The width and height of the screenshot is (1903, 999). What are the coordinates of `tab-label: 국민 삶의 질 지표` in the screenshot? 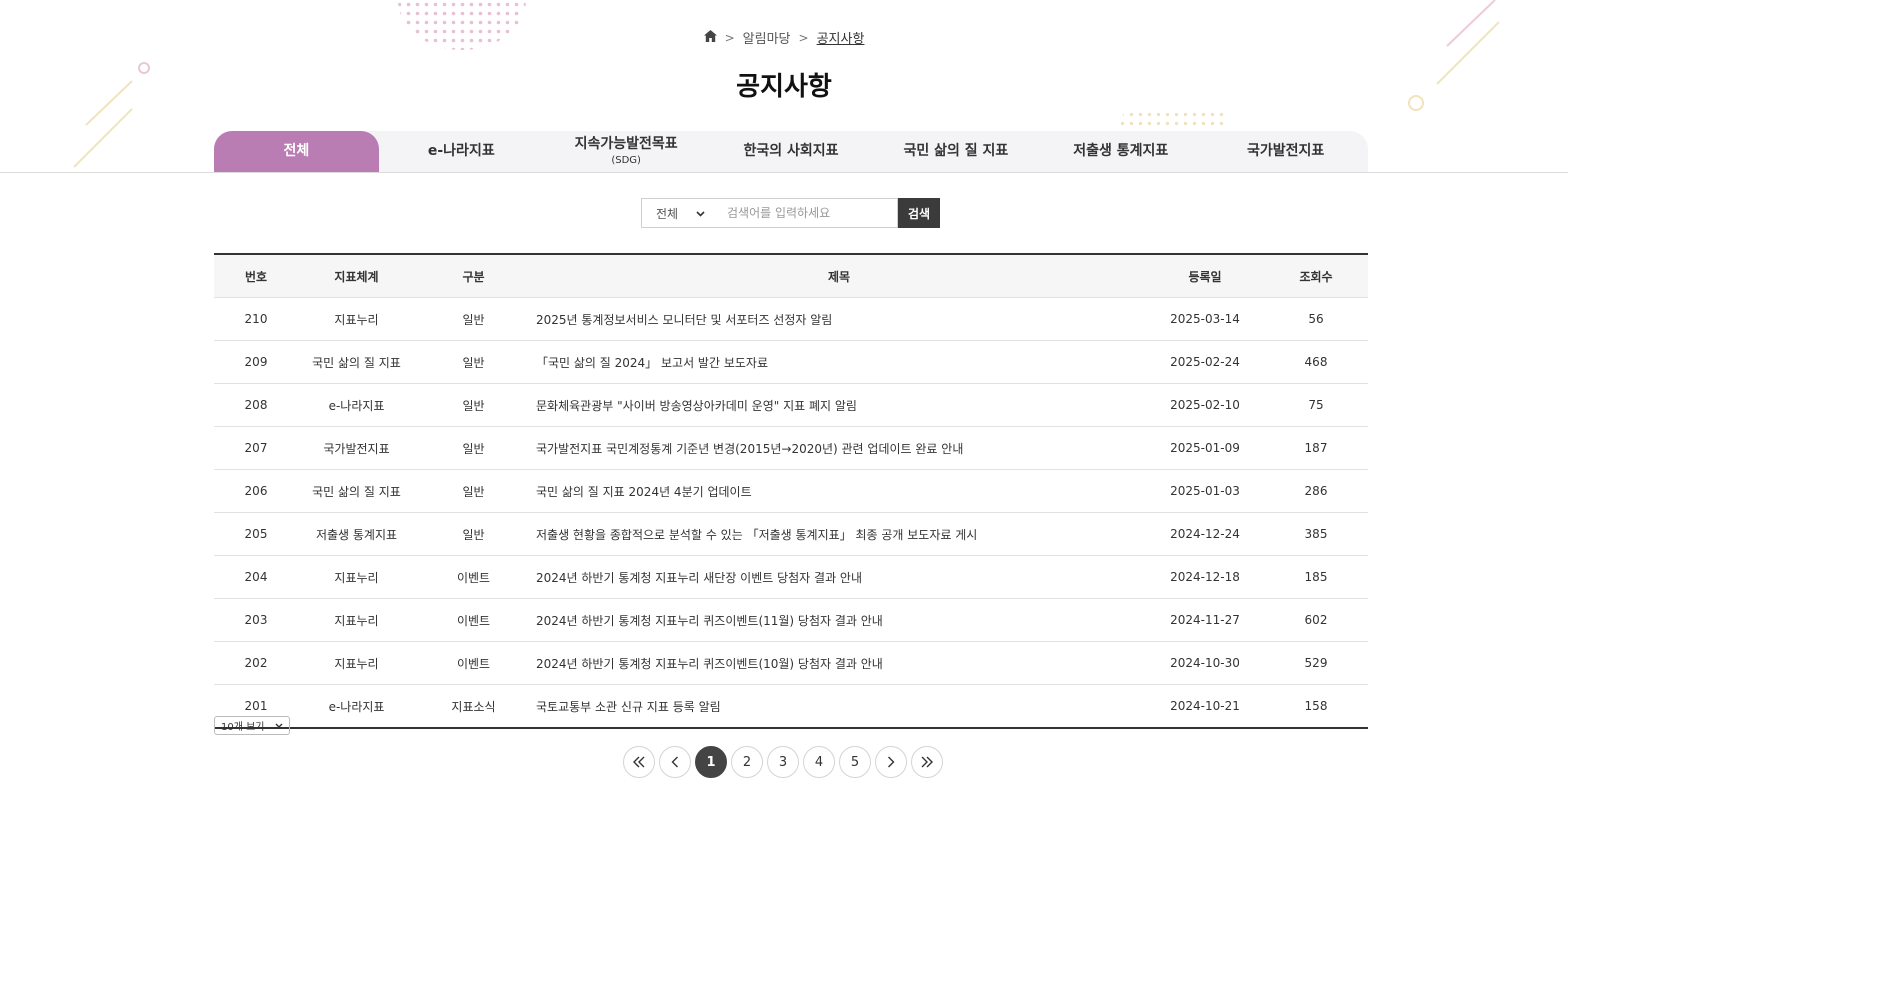 It's located at (956, 150).